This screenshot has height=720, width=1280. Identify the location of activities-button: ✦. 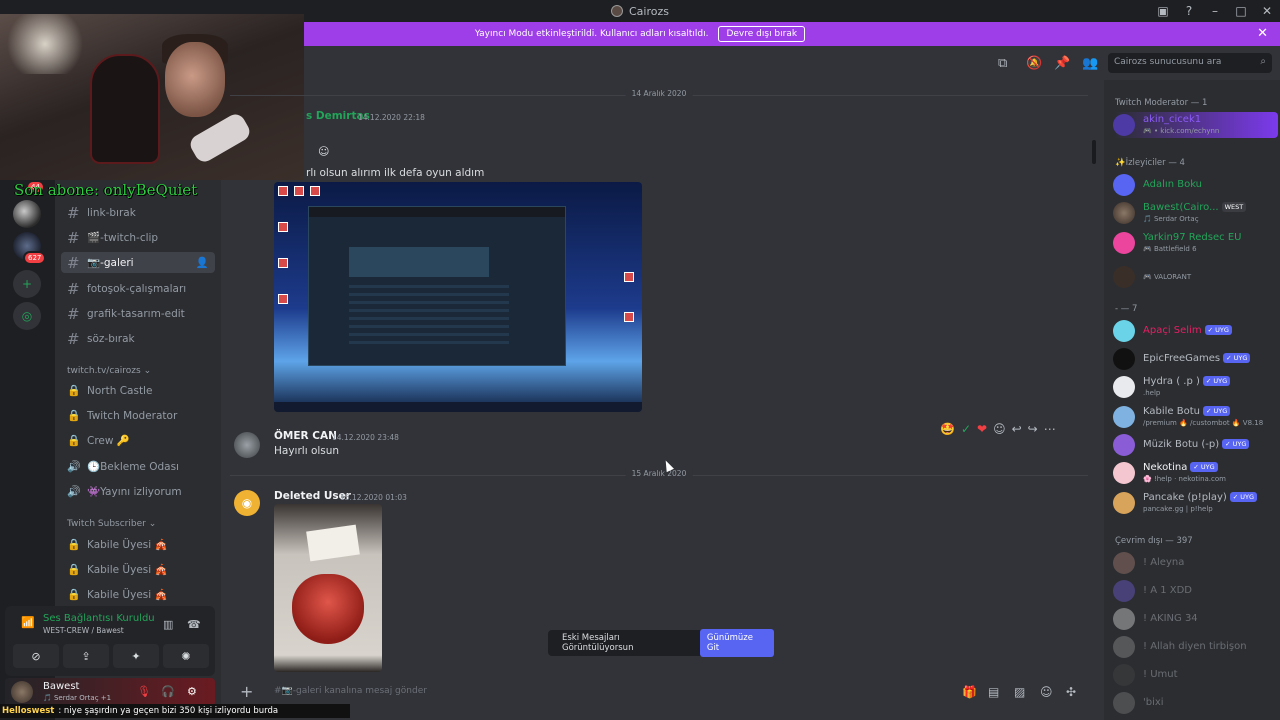
(136, 656).